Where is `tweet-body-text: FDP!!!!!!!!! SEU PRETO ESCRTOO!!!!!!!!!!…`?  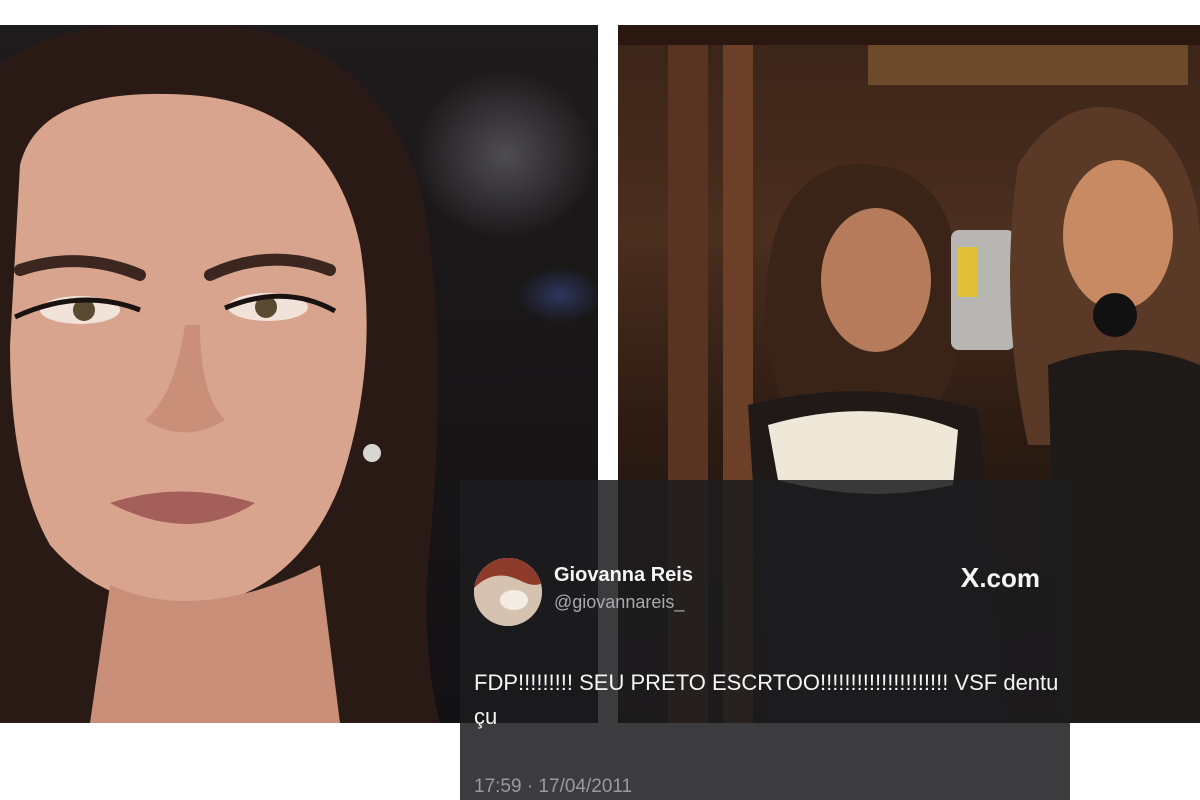 tweet-body-text: FDP!!!!!!!!! SEU PRETO ESCRTOO!!!!!!!!!!… is located at coordinates (766, 699).